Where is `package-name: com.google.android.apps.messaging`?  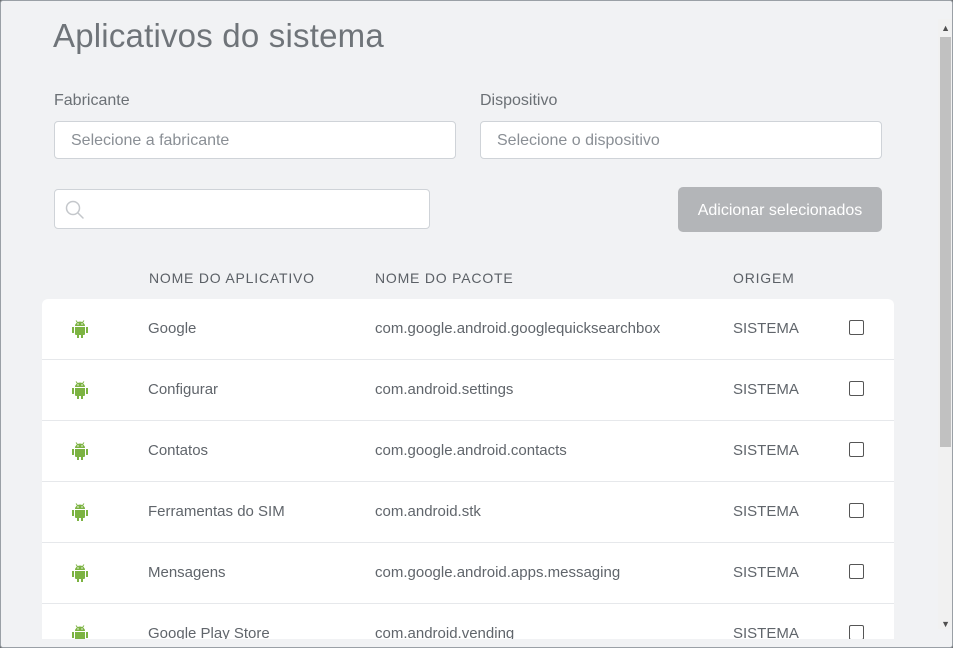 package-name: com.google.android.apps.messaging is located at coordinates (498, 572).